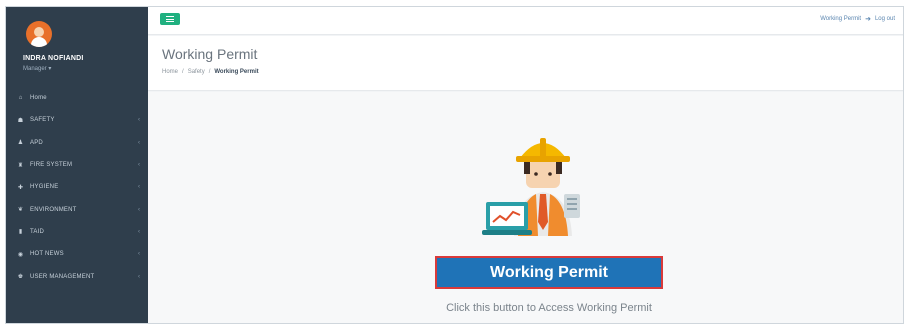  I want to click on sidebar-item-label: FIRE SYSTEM, so click(51, 165).